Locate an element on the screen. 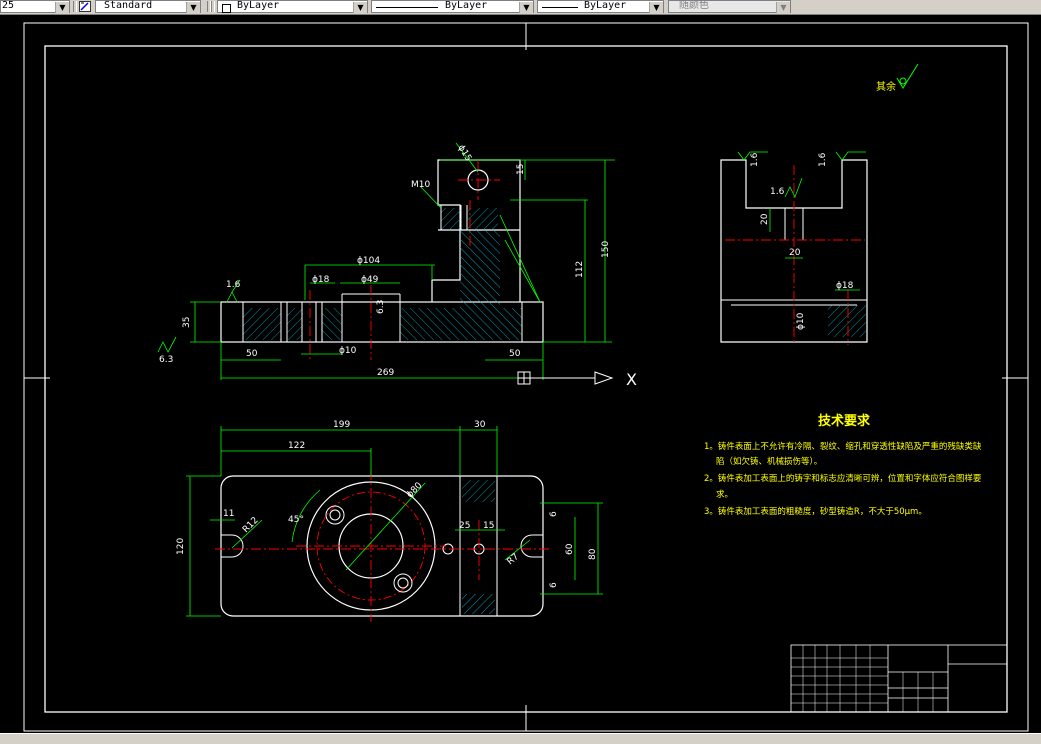  linetype-value: ByLayer is located at coordinates (466, 5).